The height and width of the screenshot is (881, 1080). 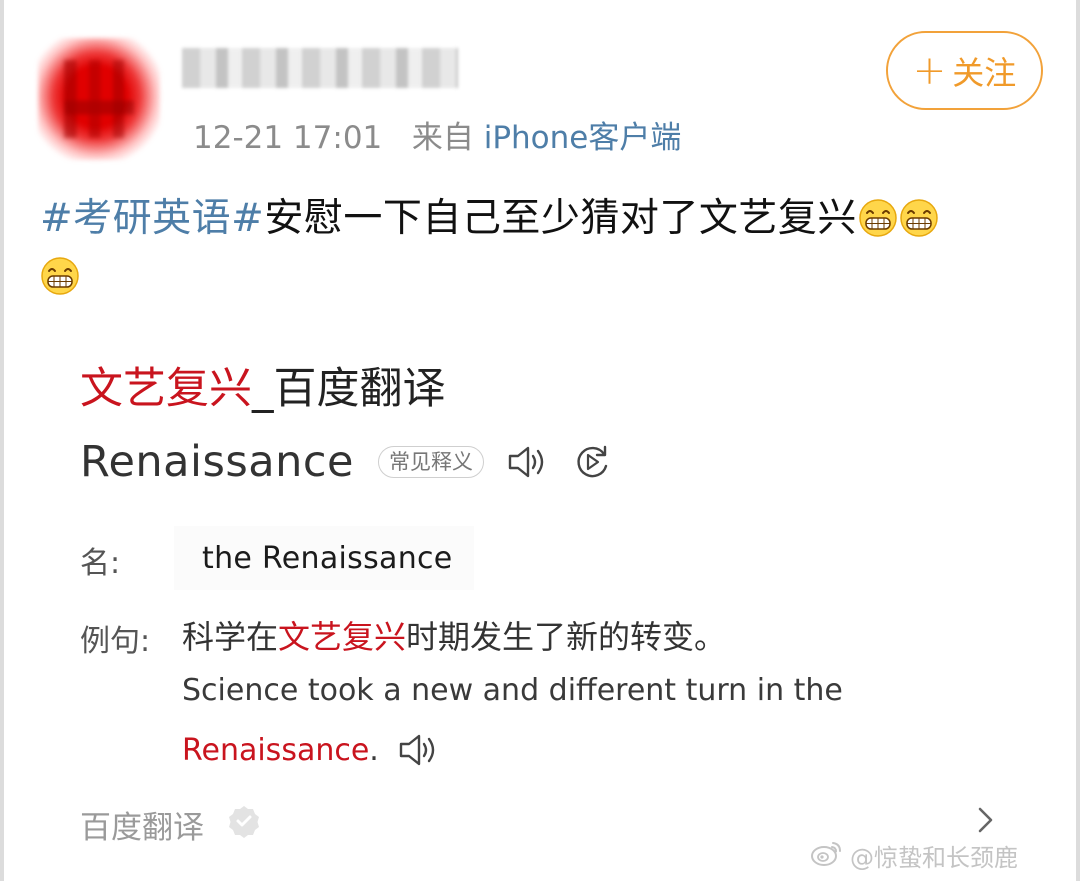 I want to click on plus-icon: +, so click(x=929, y=70).